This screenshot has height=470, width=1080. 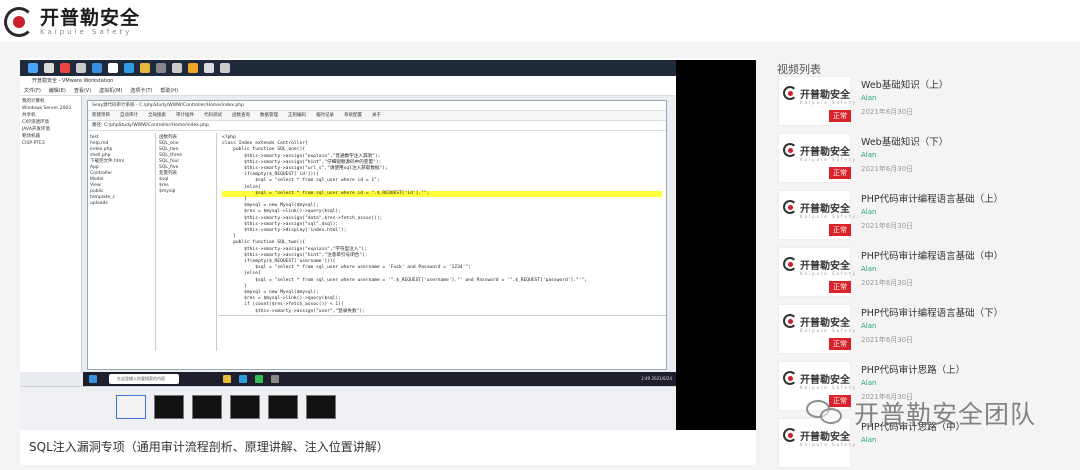 I want to click on explorer-icon, so click(x=227, y=379).